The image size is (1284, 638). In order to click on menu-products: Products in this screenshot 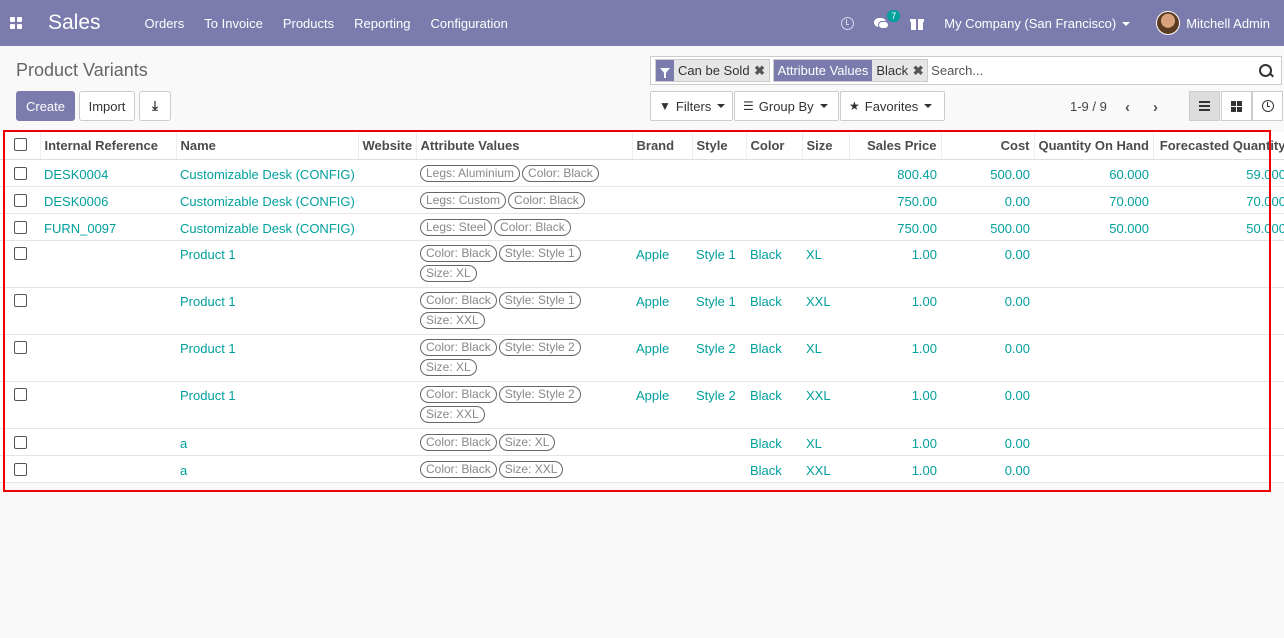, I will do `click(308, 23)`.